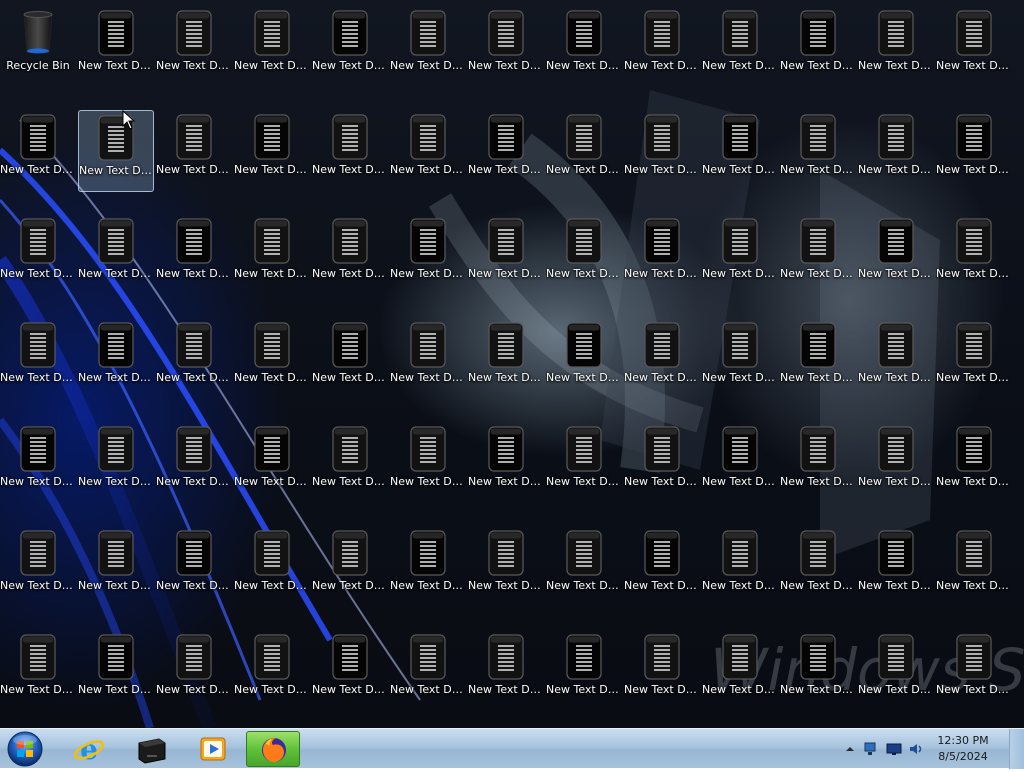  I want to click on taskbar-firefox-button, so click(273, 749).